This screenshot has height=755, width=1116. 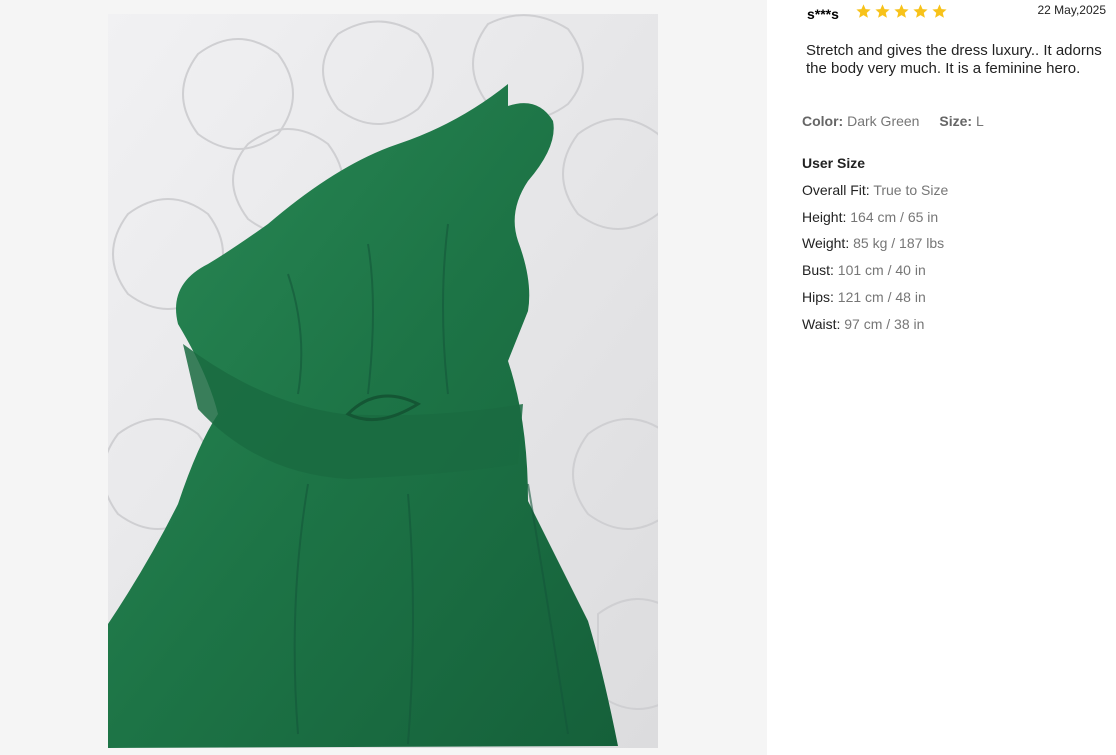 What do you see at coordinates (818, 270) in the screenshot?
I see `size-row-label: Bust:` at bounding box center [818, 270].